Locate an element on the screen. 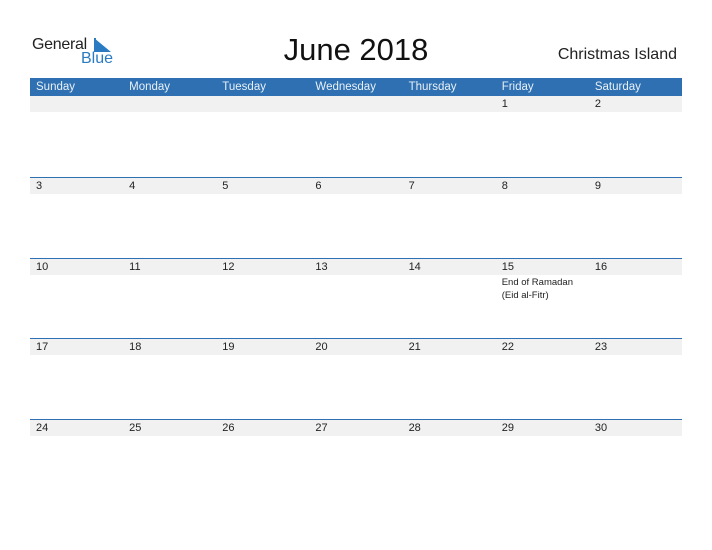 The width and height of the screenshot is (712, 550). day-number-row: 3 4 5 6 7 8 9 is located at coordinates (356, 186).